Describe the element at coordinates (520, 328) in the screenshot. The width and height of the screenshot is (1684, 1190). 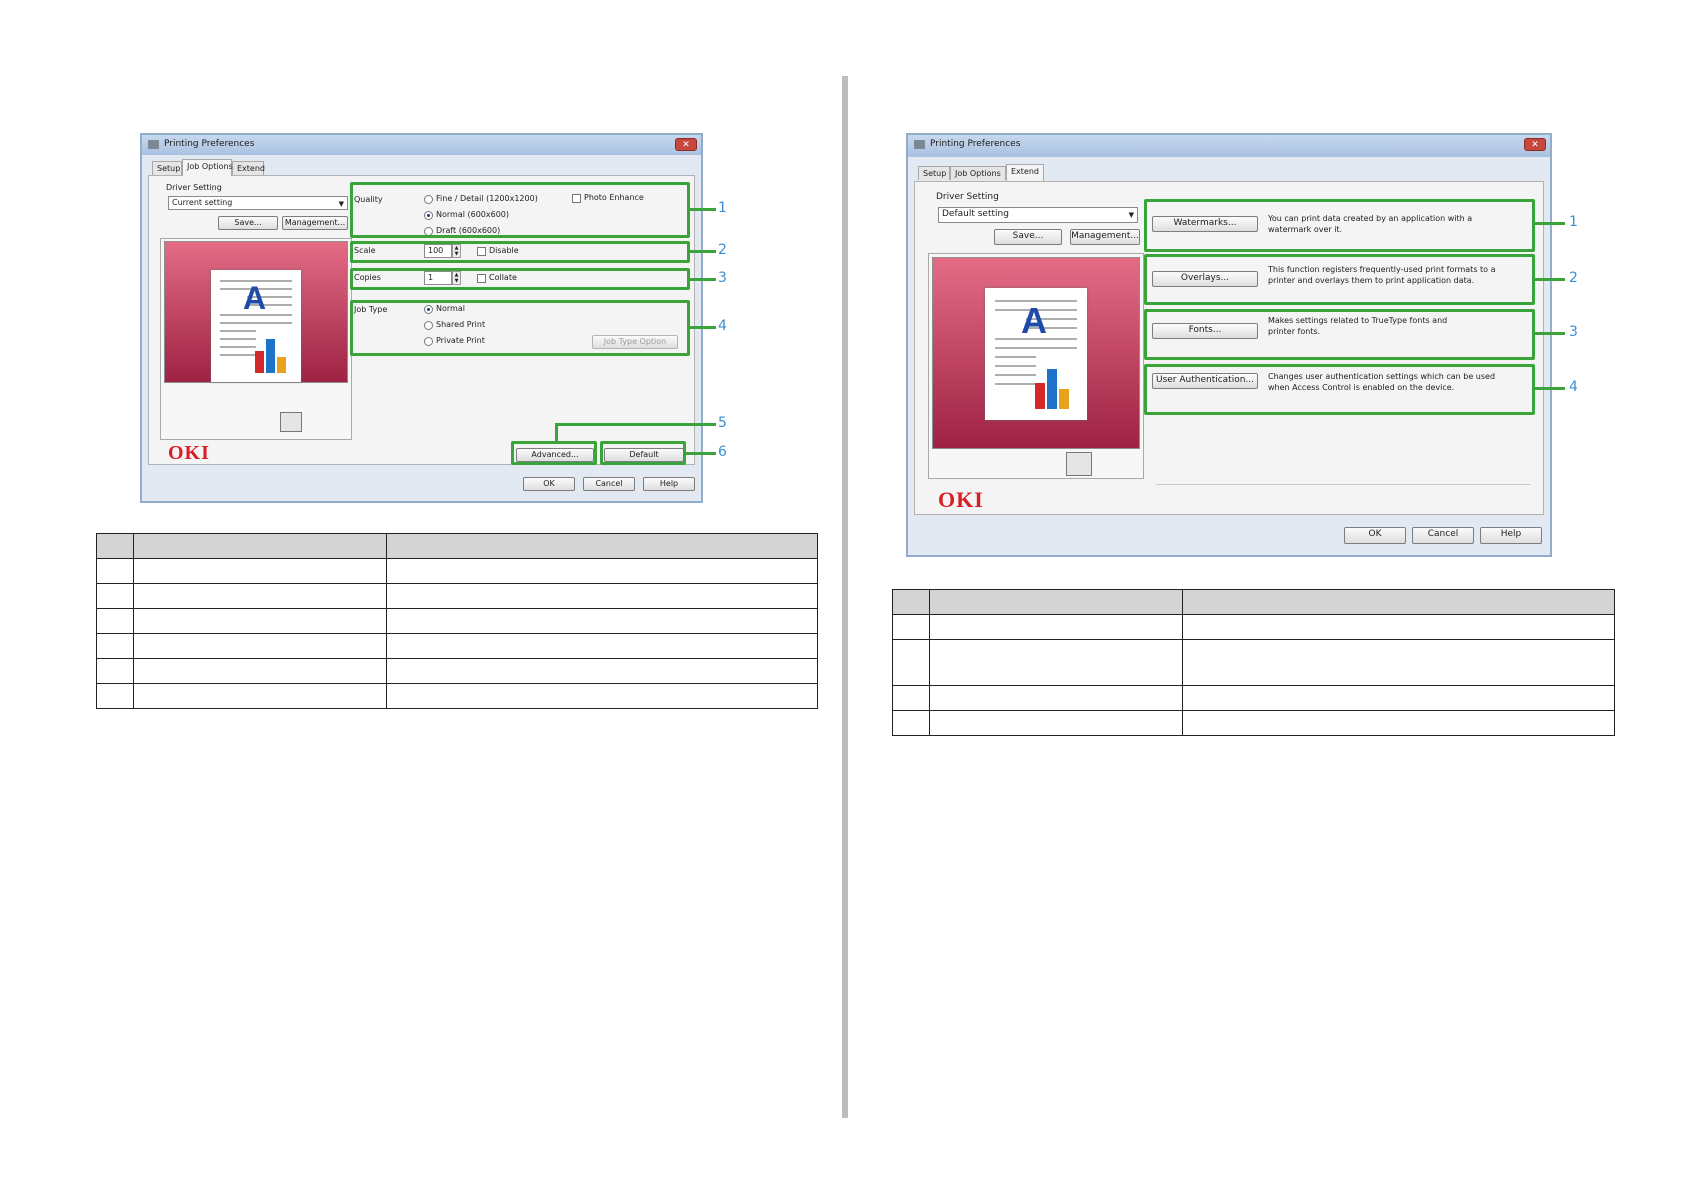
I see `highlight-job-type` at that location.